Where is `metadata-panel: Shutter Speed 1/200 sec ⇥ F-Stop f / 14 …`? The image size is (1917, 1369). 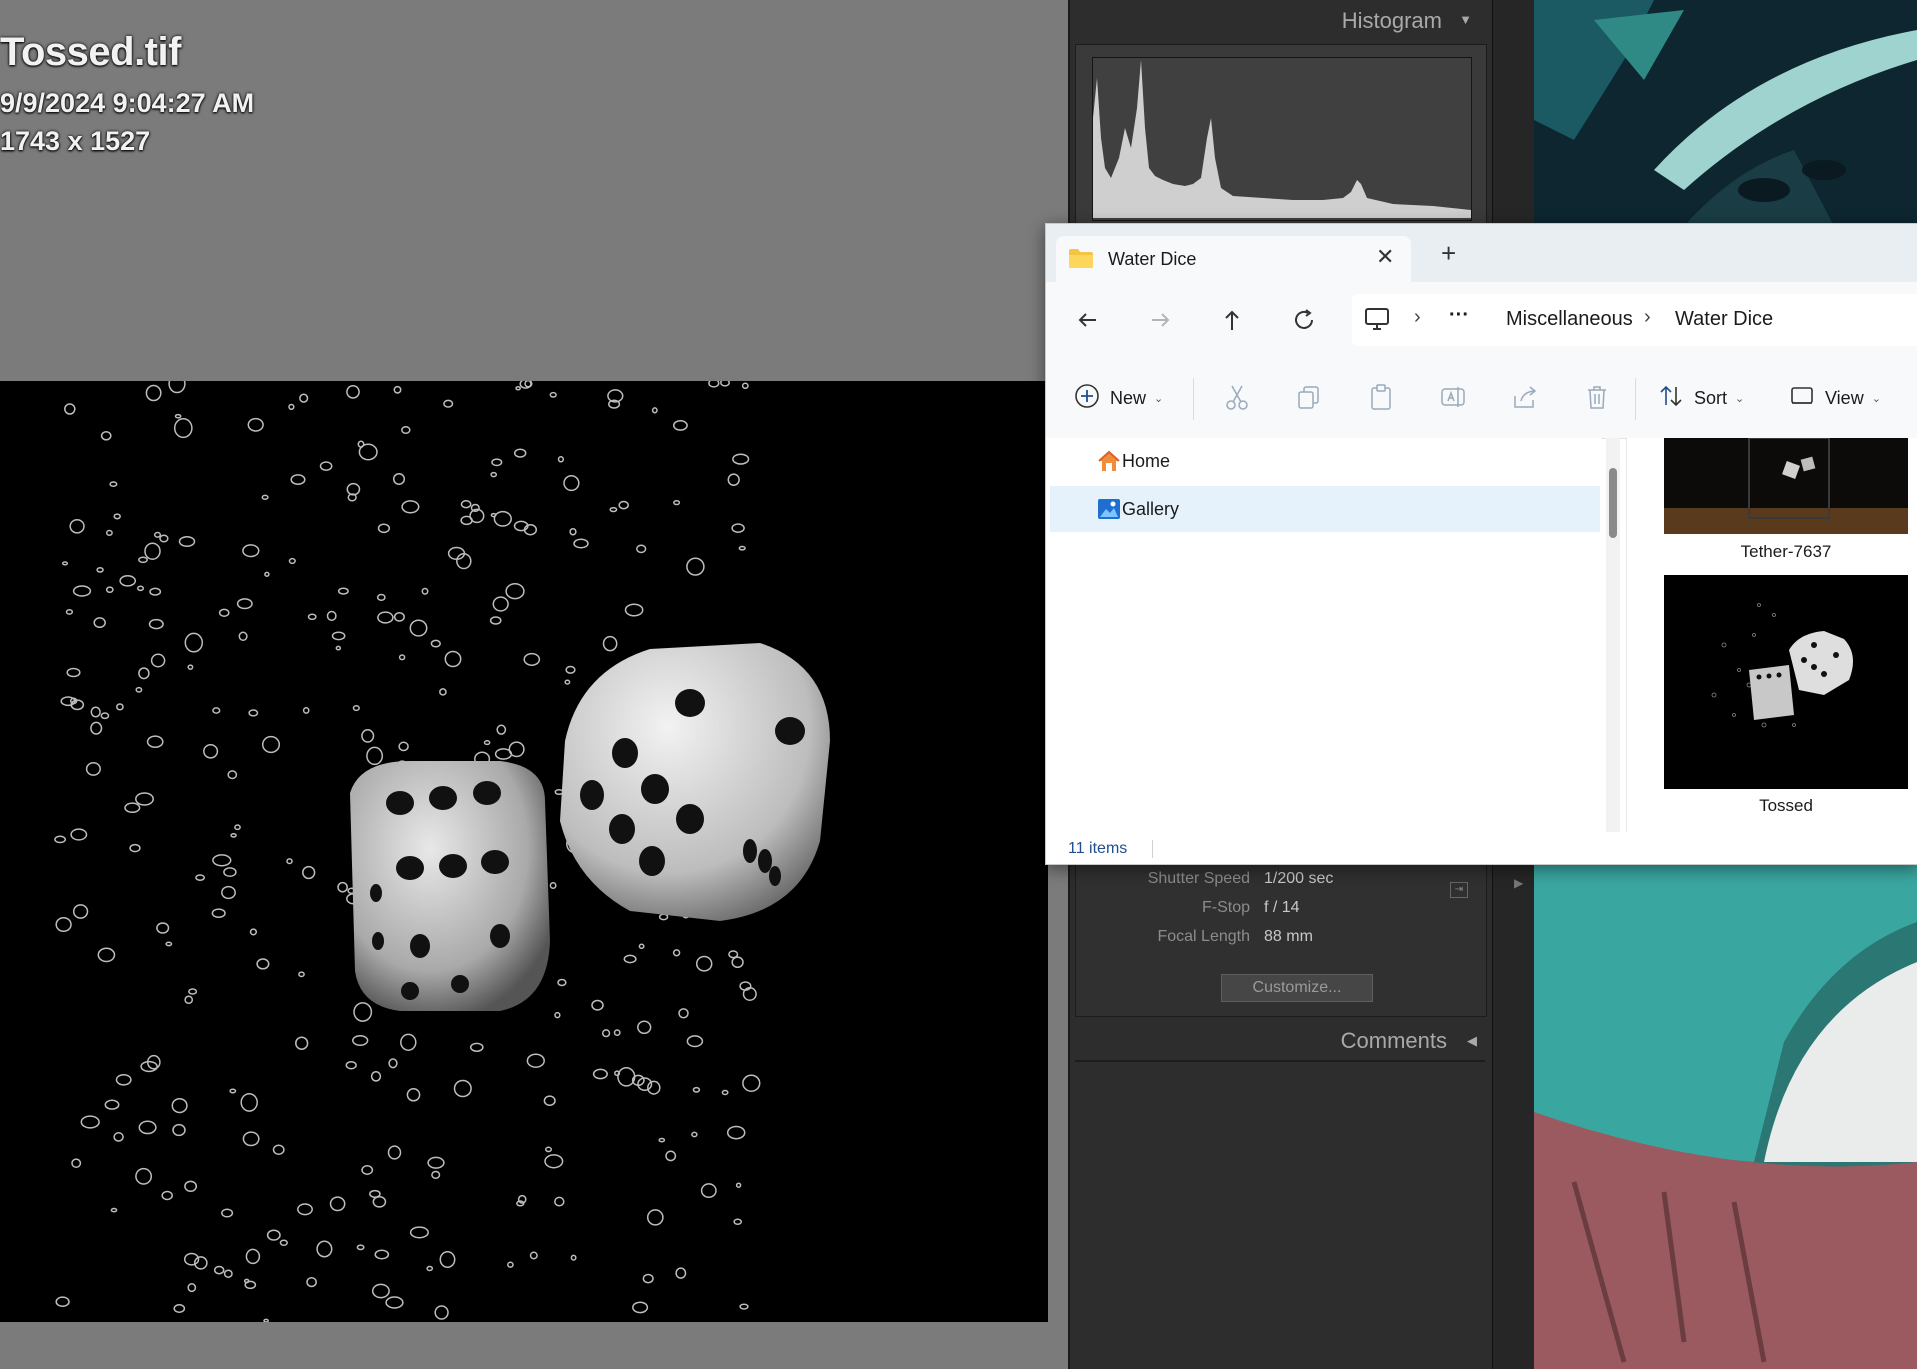
metadata-panel: Shutter Speed 1/200 sec ⇥ F-Stop f / 14 … is located at coordinates (1281, 937).